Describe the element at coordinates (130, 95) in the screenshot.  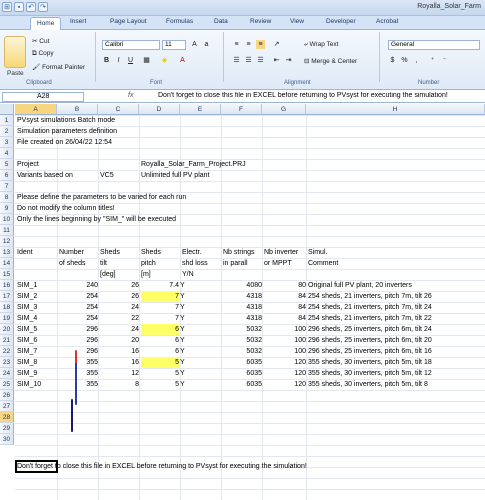
I see `fx-icon: fx` at that location.